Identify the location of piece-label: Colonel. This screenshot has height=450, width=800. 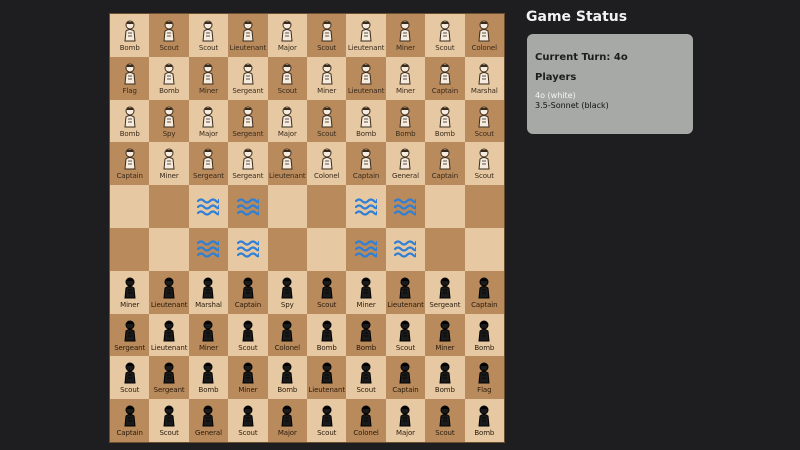
(484, 48).